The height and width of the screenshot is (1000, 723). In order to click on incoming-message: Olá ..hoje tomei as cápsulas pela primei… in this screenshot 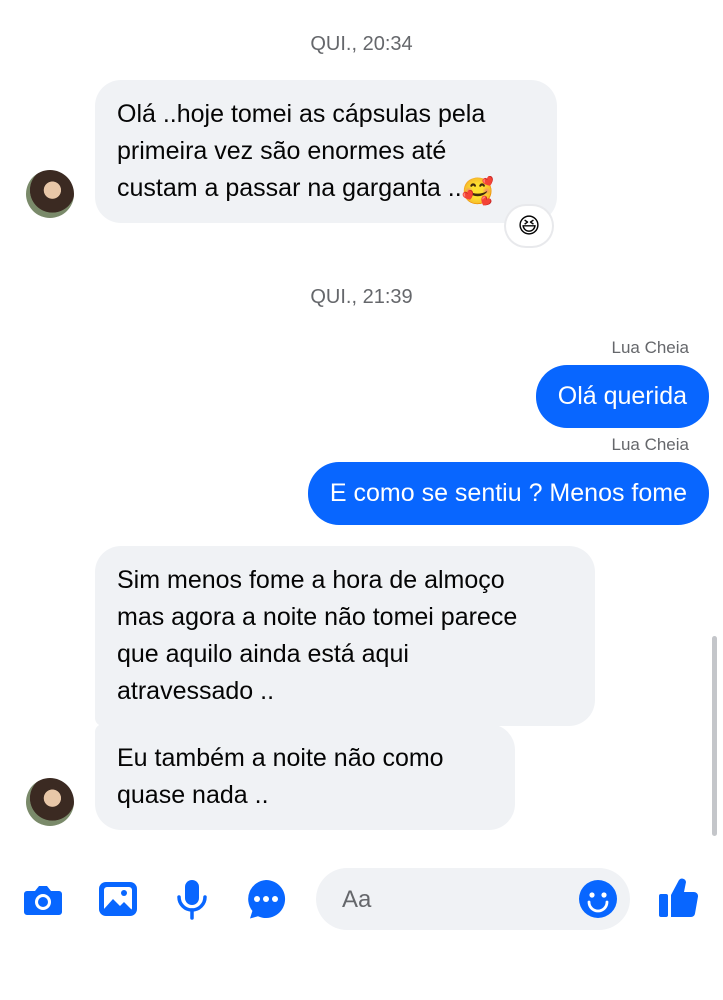, I will do `click(326, 151)`.